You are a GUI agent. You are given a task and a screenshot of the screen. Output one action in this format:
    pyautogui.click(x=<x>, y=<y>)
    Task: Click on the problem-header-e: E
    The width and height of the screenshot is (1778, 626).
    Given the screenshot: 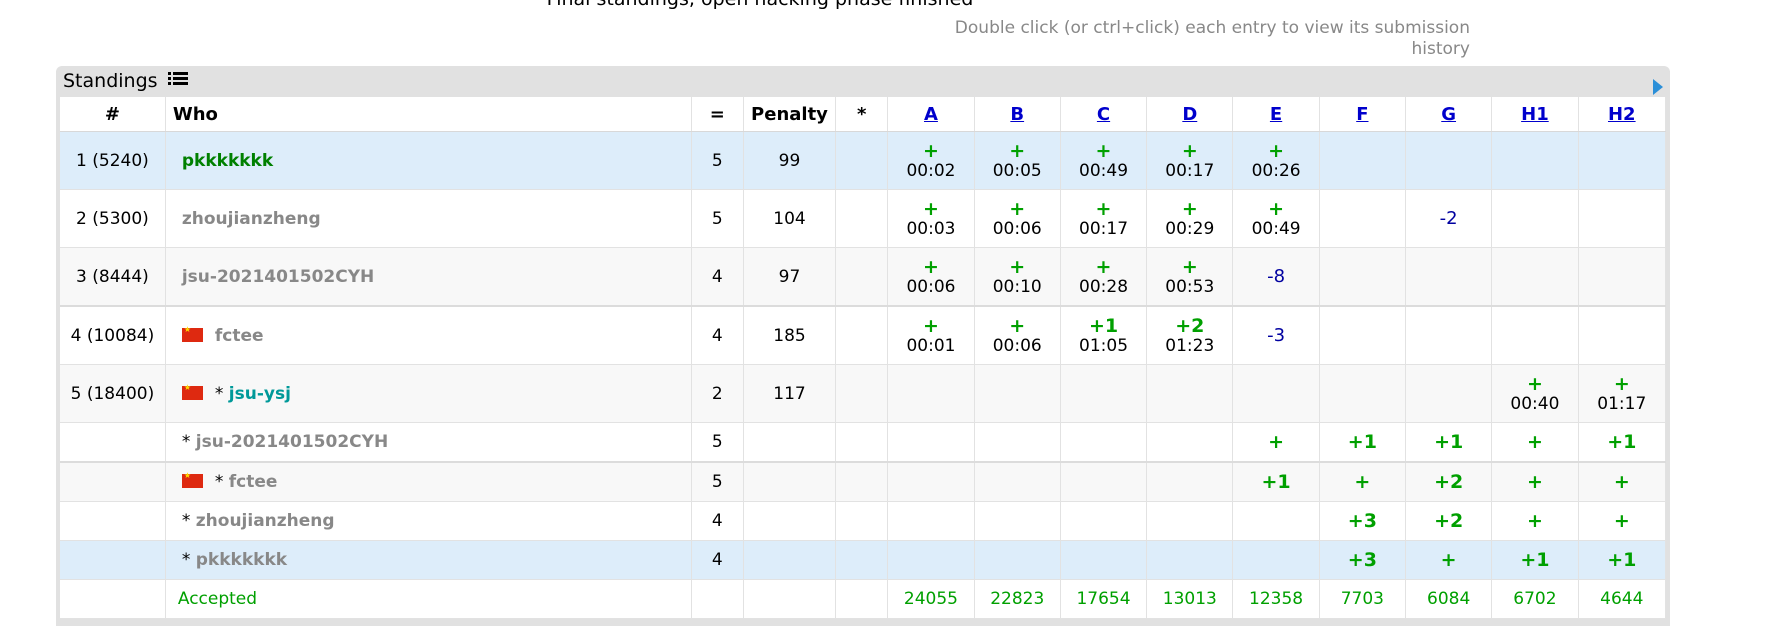 What is the action you would take?
    pyautogui.click(x=1276, y=114)
    